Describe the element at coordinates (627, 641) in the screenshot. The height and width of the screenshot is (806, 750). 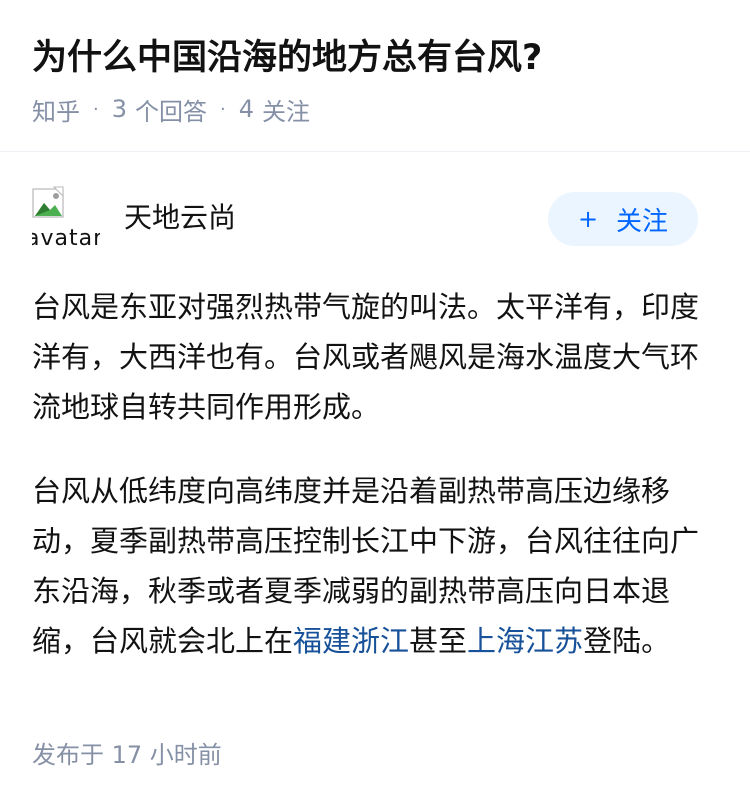
I see `answer-text: 登陆。` at that location.